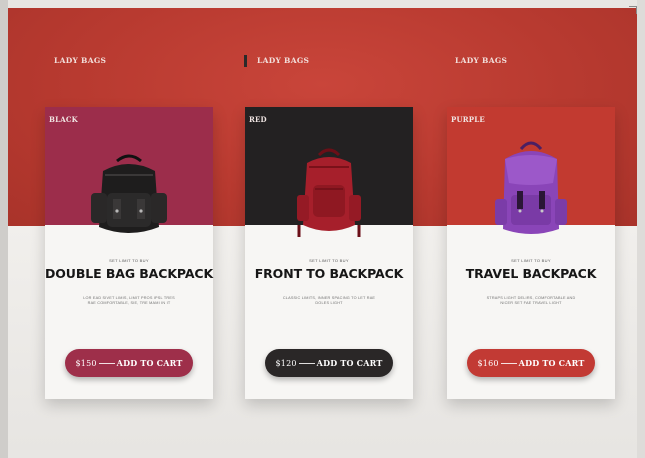 The image size is (645, 458). I want to click on right-edge, so click(641, 229).